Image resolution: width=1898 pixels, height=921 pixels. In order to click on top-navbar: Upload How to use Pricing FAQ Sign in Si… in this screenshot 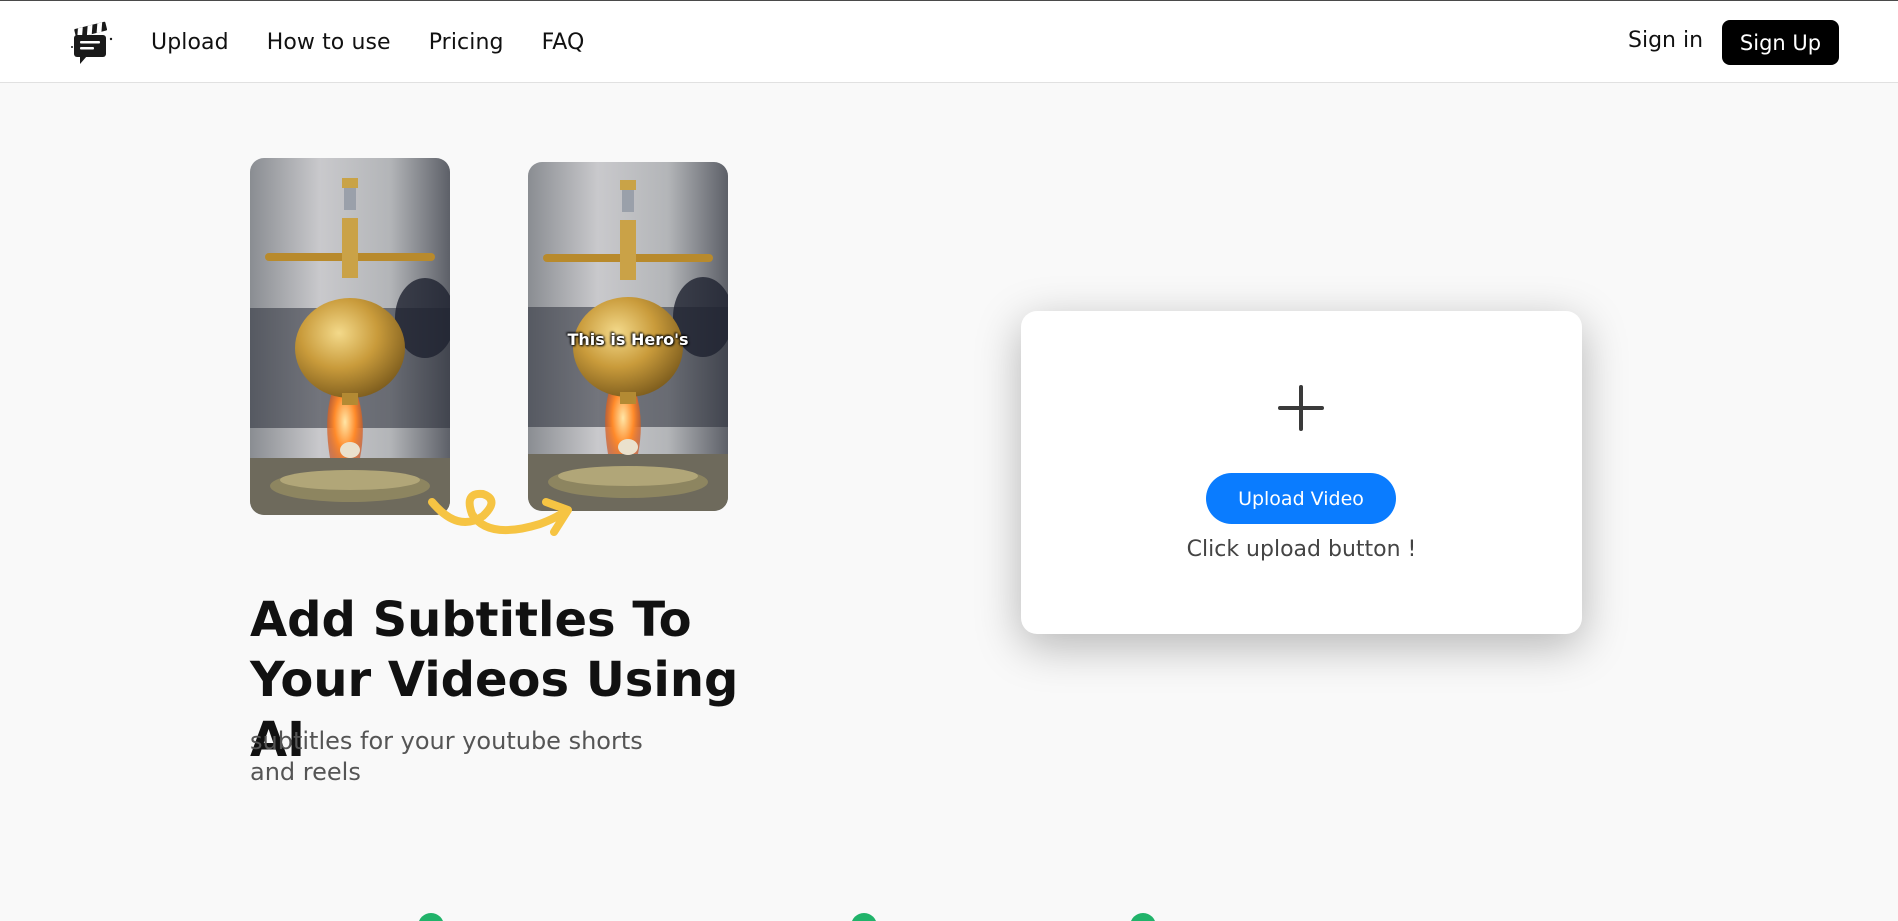, I will do `click(949, 41)`.